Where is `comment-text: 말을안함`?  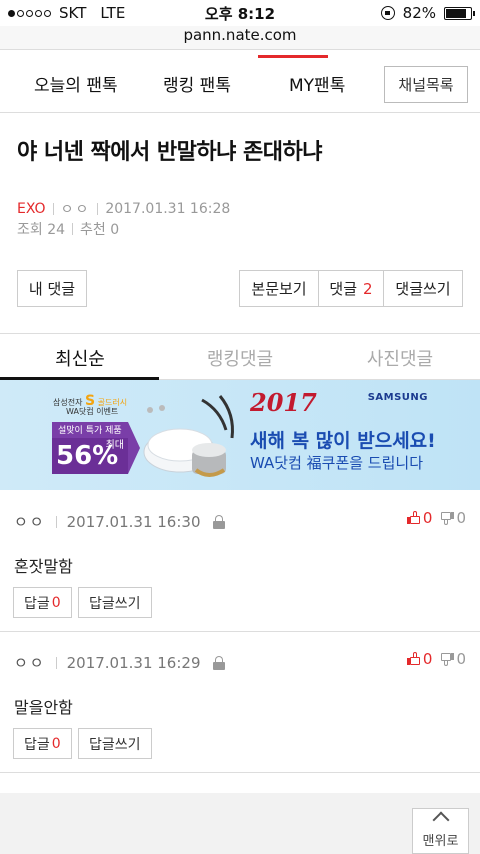 comment-text: 말을안함 is located at coordinates (43, 707).